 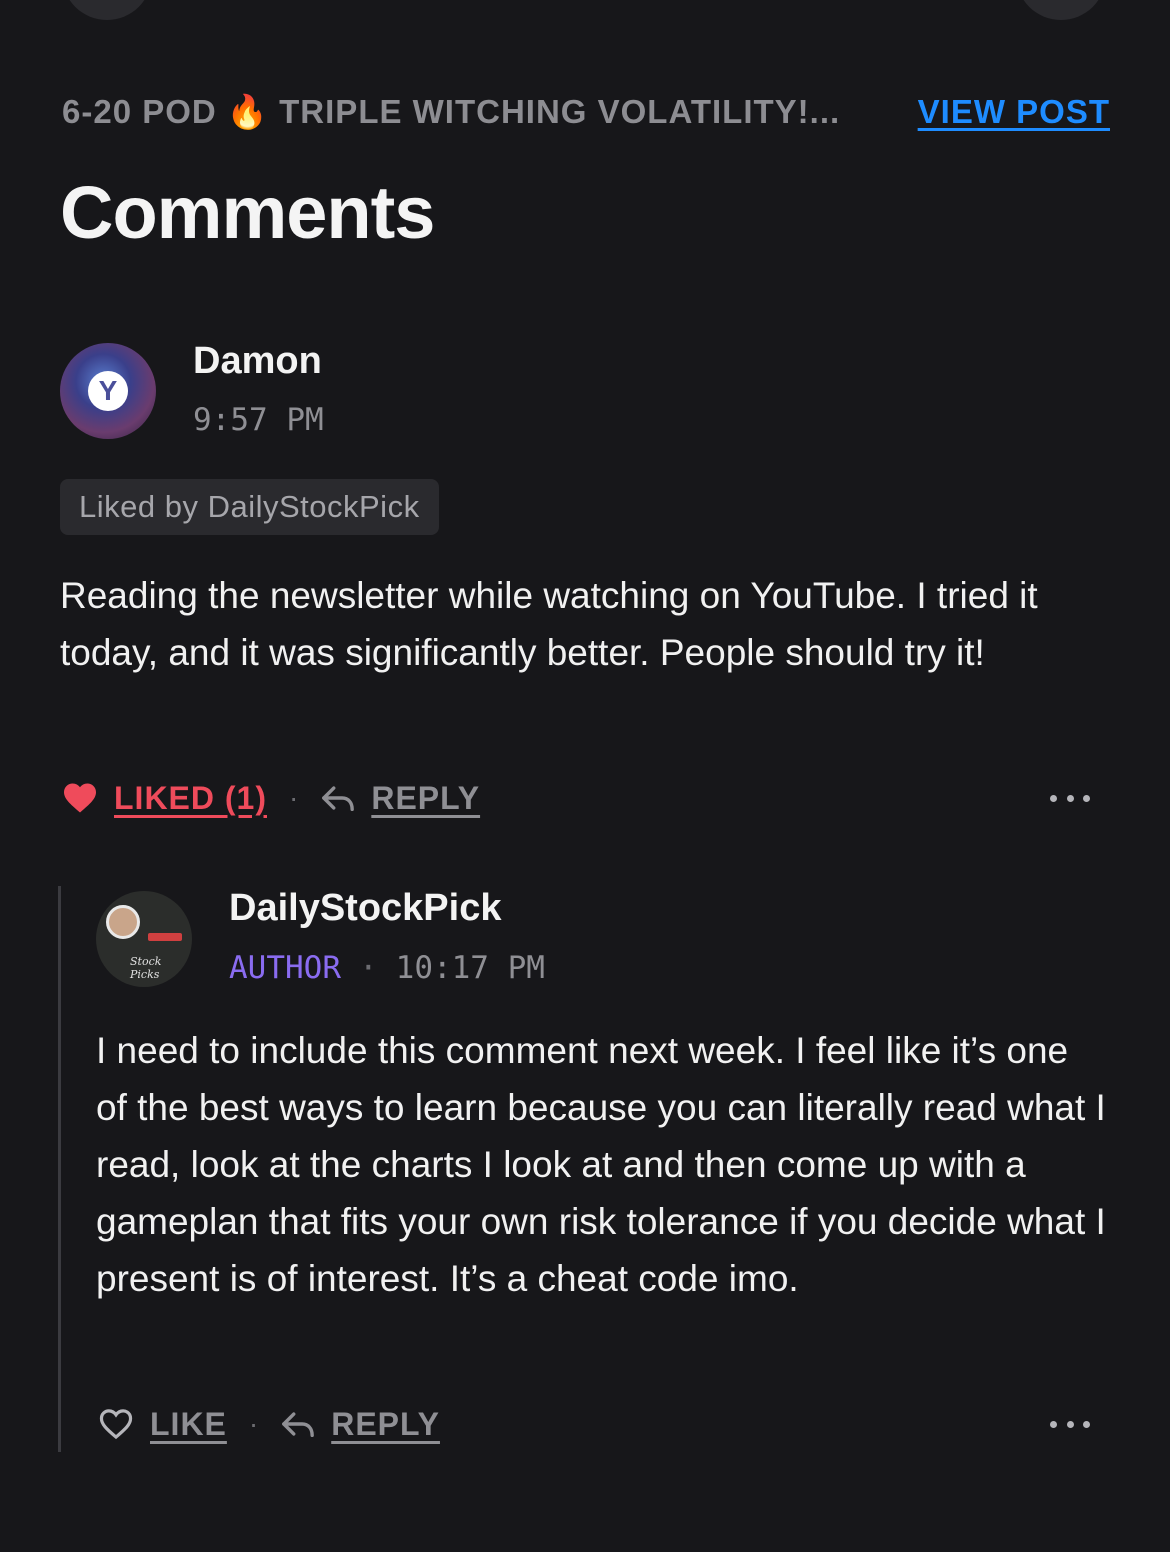 I want to click on liked-by-badge: Liked by DailyStockPick, so click(x=249, y=507).